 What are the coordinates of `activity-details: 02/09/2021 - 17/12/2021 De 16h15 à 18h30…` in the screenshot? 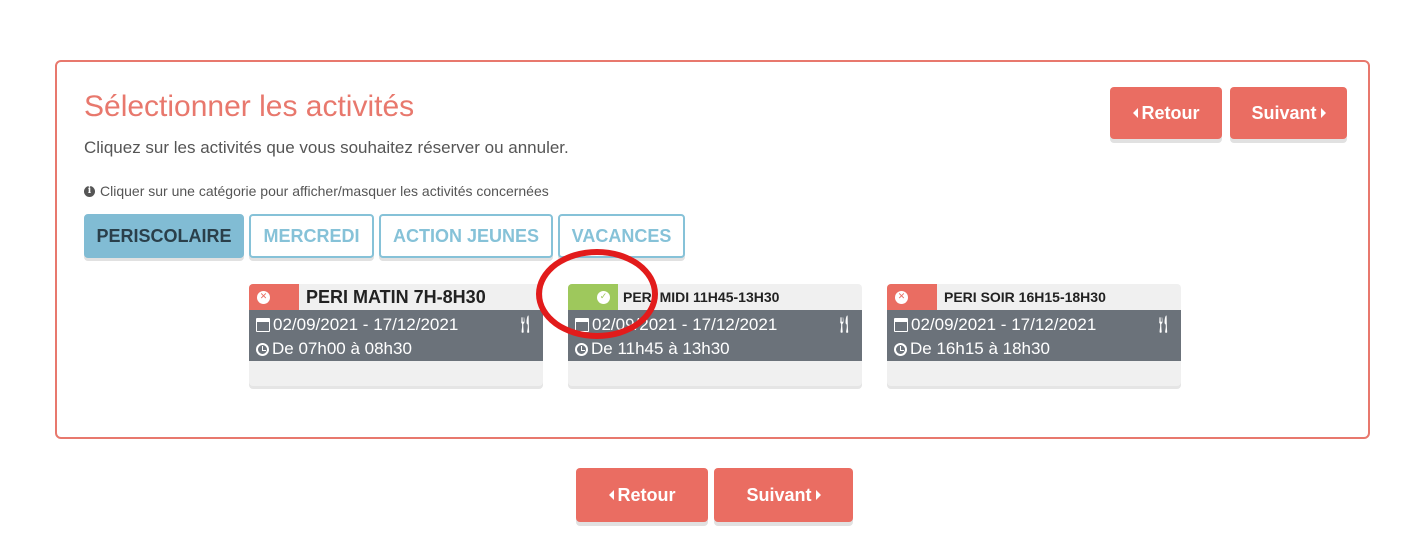 It's located at (1034, 335).